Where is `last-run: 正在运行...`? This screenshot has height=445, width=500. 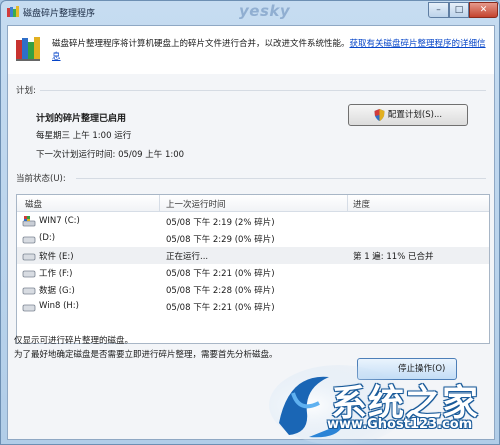 last-run: 正在运行... is located at coordinates (187, 257).